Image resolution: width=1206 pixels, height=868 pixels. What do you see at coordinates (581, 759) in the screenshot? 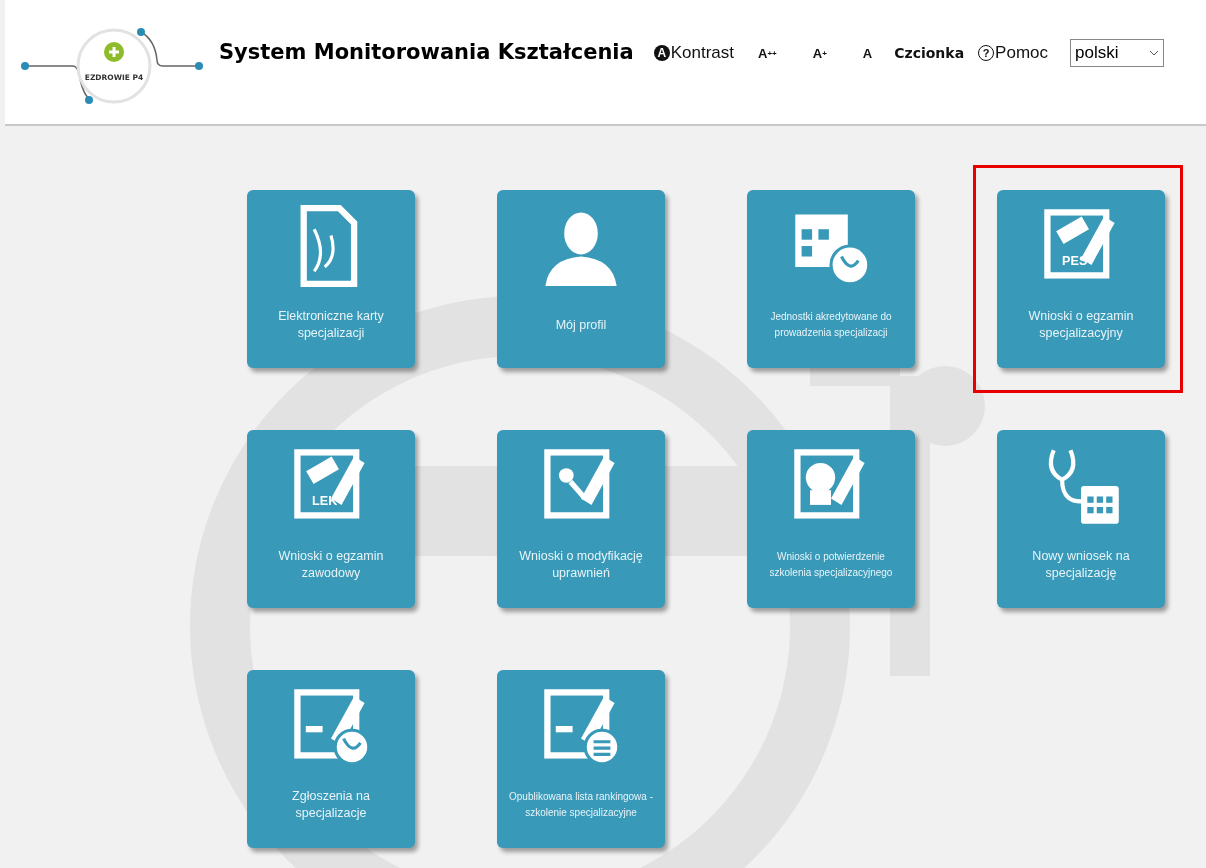
I see `menu-tile: Opublikowana lista rankingowa - szkolenie specjalizacyjne` at bounding box center [581, 759].